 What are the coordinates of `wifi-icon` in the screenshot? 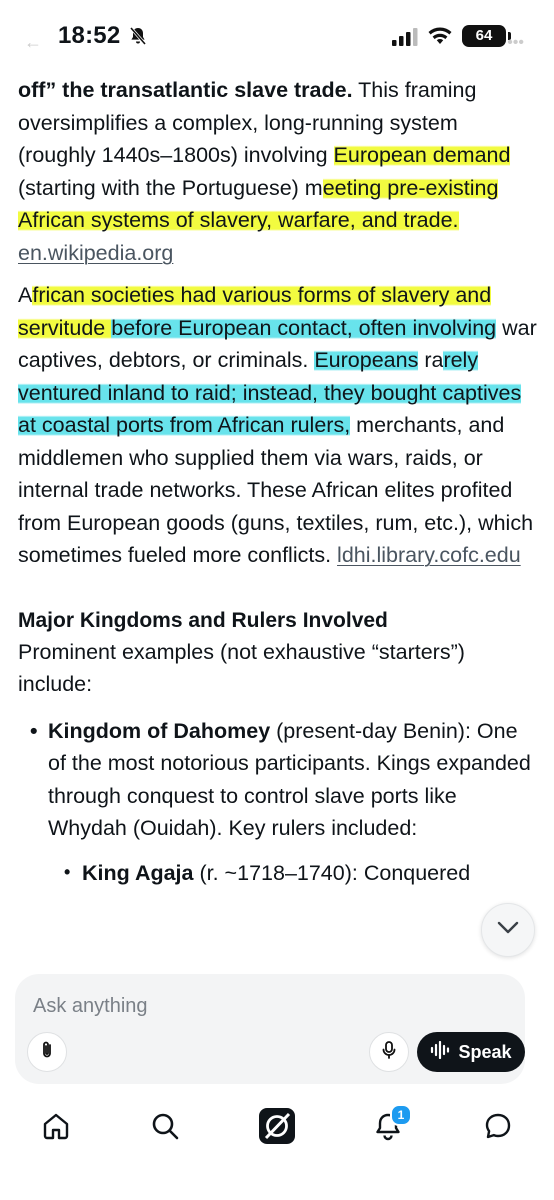 It's located at (440, 38).